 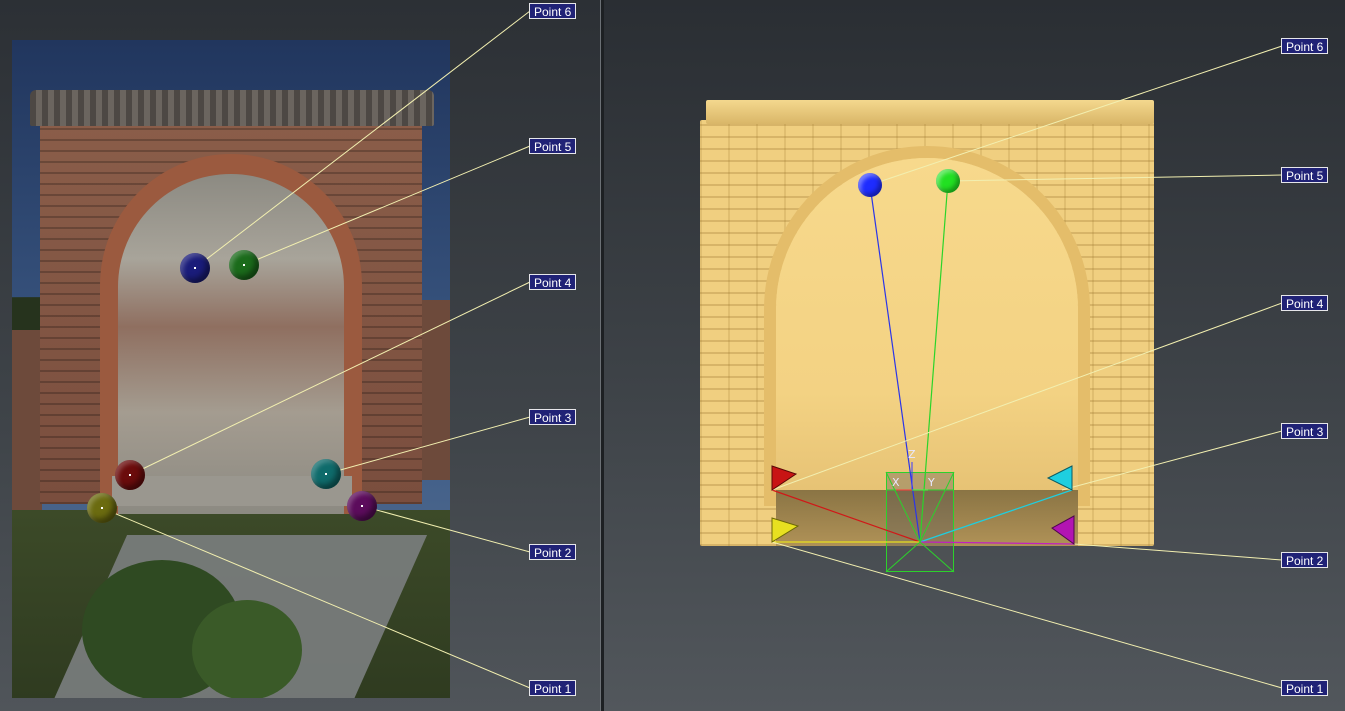 What do you see at coordinates (231, 344) in the screenshot?
I see `arch-niche` at bounding box center [231, 344].